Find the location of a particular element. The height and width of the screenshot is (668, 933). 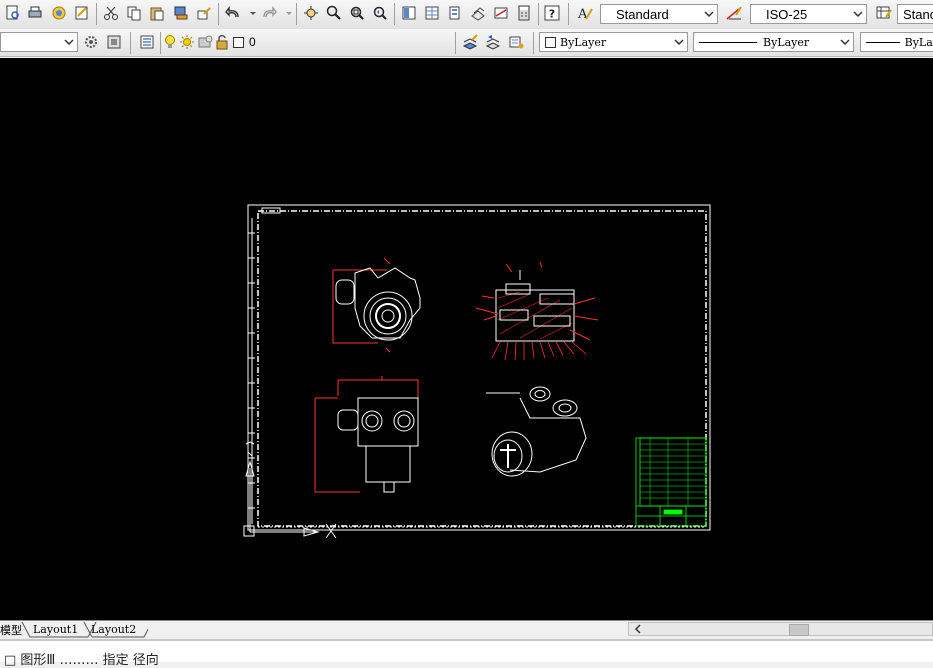

zoom-realtime-icon is located at coordinates (334, 13).